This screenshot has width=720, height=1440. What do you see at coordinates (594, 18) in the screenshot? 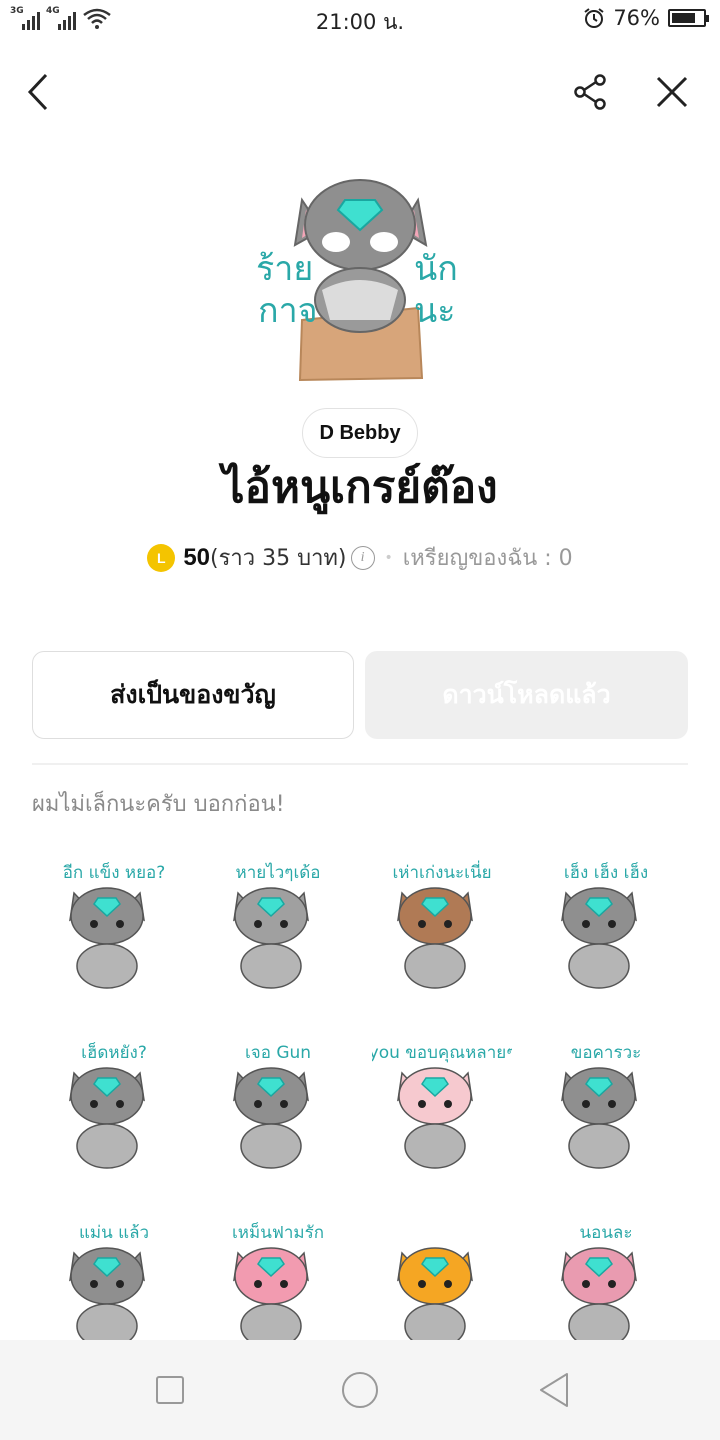
I see `alarm-icon` at bounding box center [594, 18].